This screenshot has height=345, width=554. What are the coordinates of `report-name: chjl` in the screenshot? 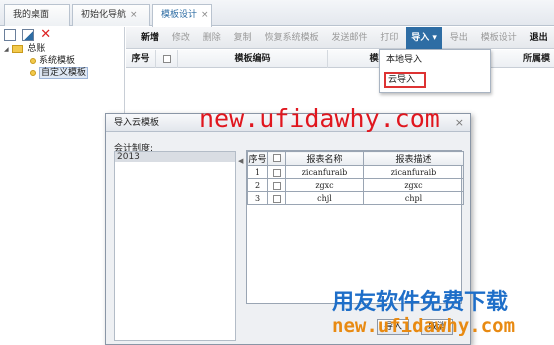 It's located at (324, 198).